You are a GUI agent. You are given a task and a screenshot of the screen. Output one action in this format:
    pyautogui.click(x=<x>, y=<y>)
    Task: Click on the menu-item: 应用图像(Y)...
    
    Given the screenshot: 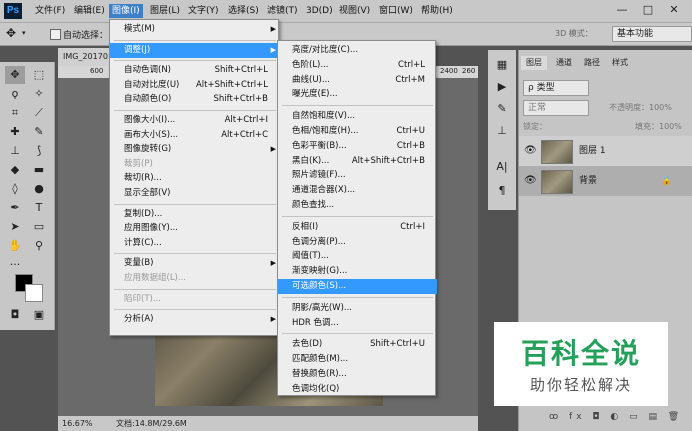 What is the action you would take?
    pyautogui.click(x=195, y=228)
    